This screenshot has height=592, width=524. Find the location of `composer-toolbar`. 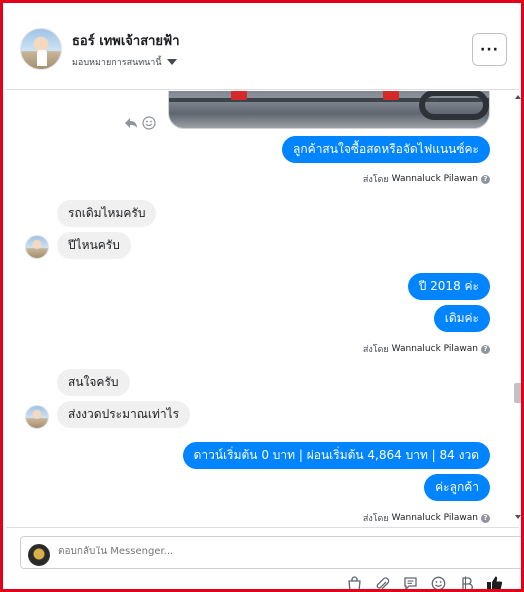

composer-toolbar is located at coordinates (424, 581).